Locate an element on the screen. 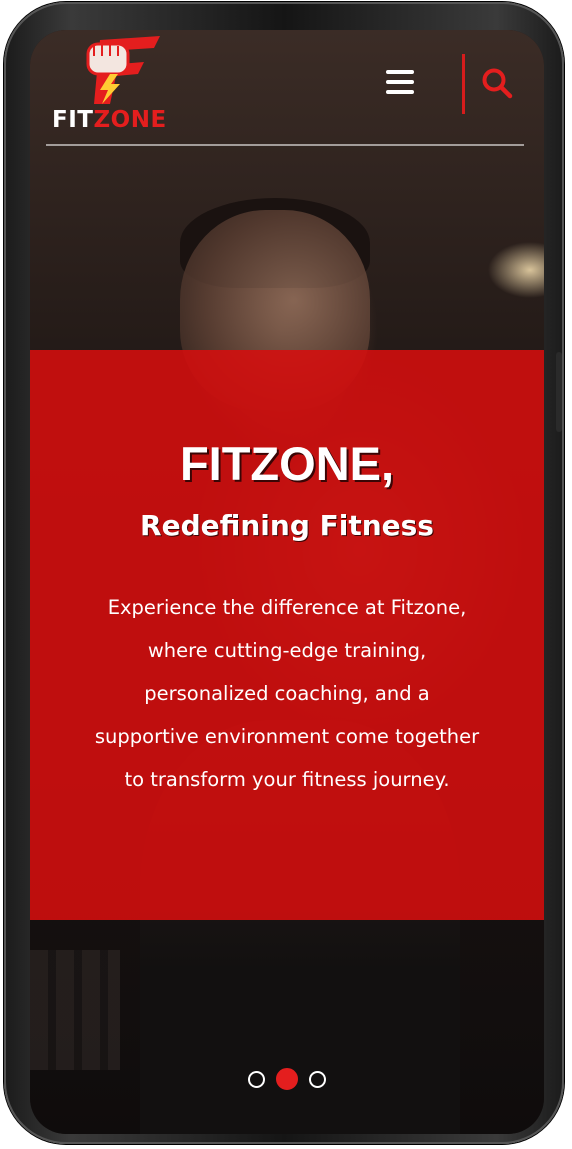  hero-subtitle: Redefining Fitness is located at coordinates (287, 525).